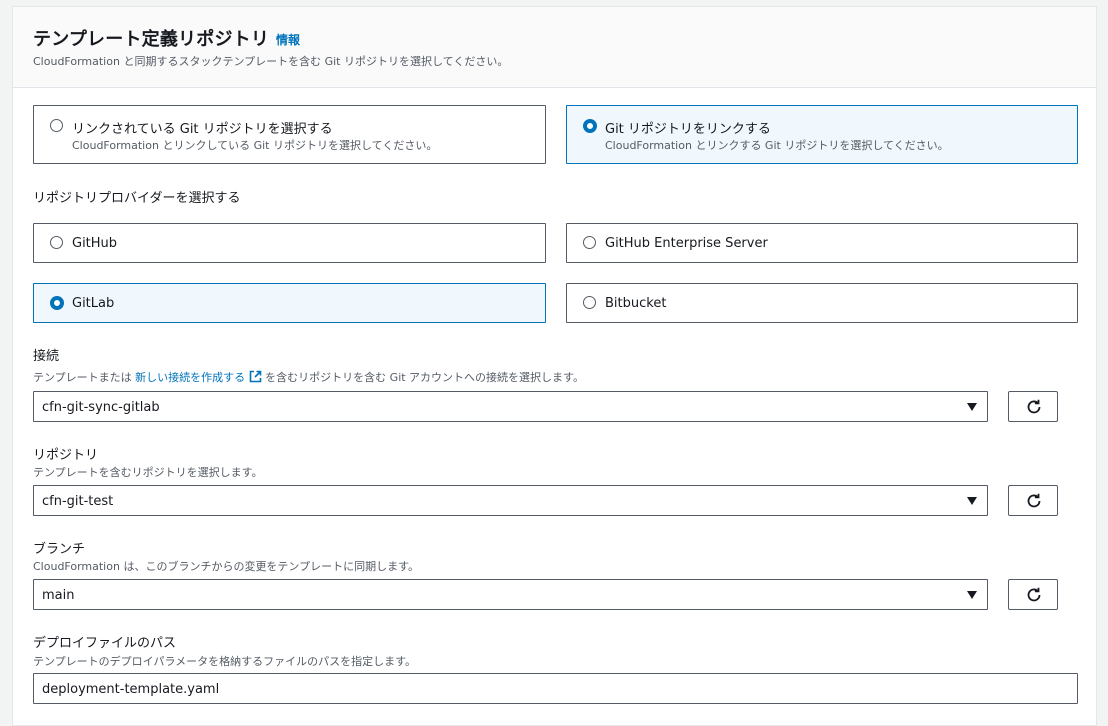  I want to click on repository-value: cfn-git-test, so click(78, 501).